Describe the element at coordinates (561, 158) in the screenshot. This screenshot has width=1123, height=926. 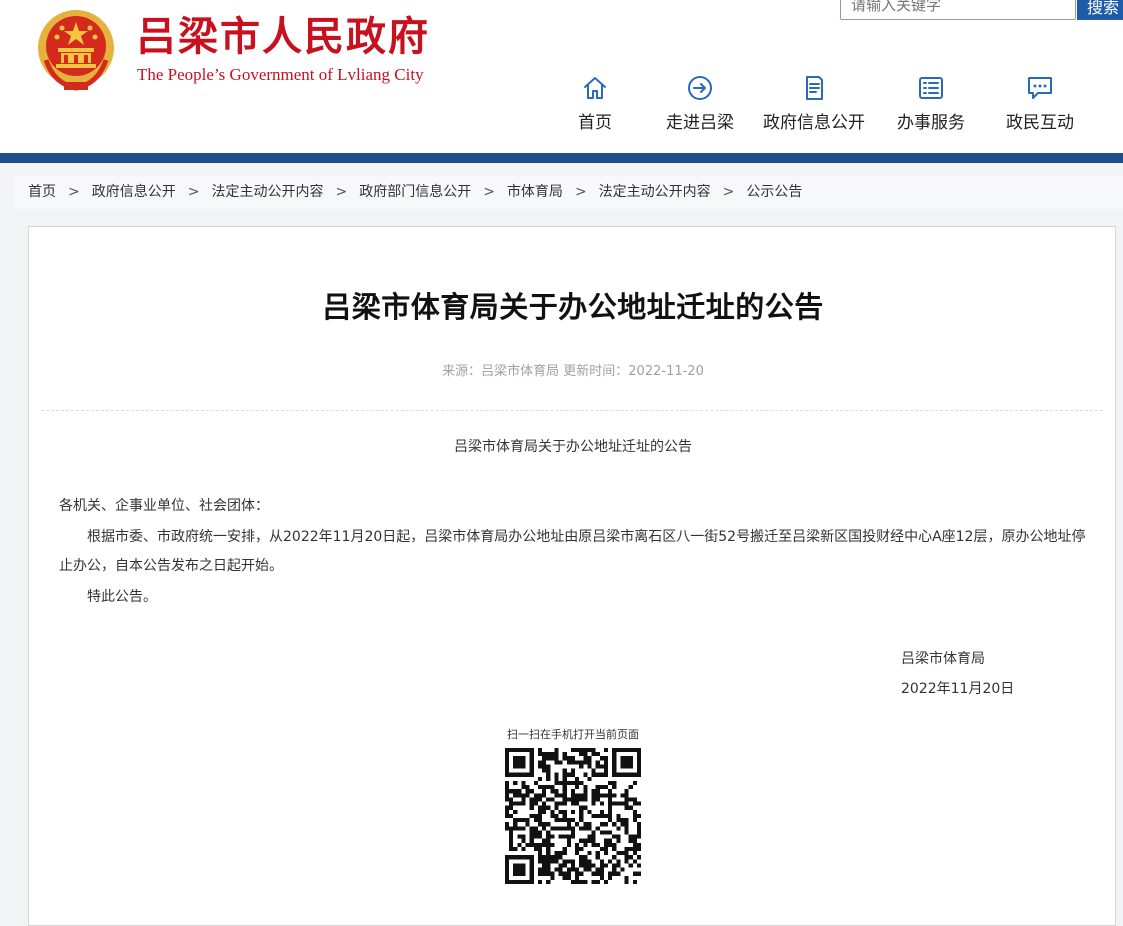
I see `header-divider-bar` at that location.